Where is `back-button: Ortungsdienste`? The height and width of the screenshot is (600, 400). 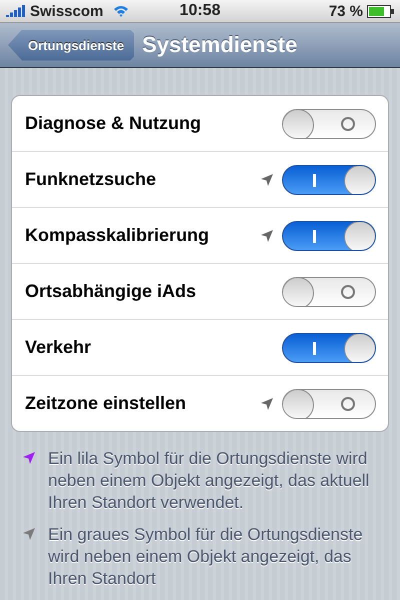
back-button: Ortungsdienste is located at coordinates (71, 45).